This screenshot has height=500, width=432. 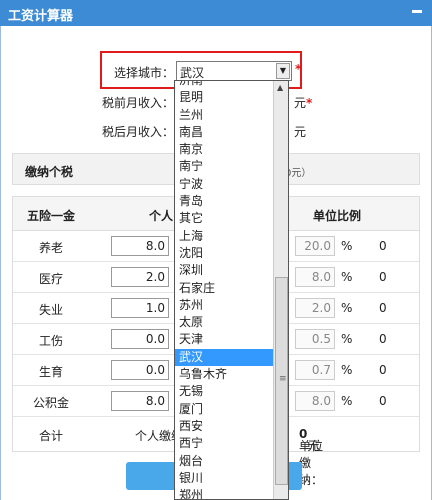 What do you see at coordinates (224, 115) in the screenshot?
I see `city-option: 兰州` at bounding box center [224, 115].